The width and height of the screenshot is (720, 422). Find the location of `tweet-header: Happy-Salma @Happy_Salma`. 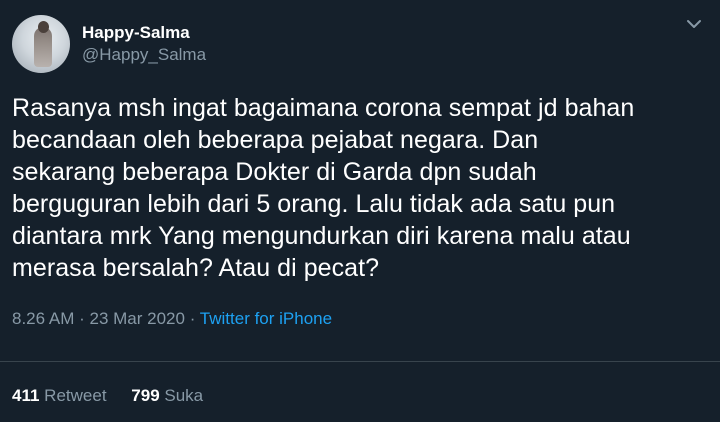

tweet-header: Happy-Salma @Happy_Salma is located at coordinates (358, 44).